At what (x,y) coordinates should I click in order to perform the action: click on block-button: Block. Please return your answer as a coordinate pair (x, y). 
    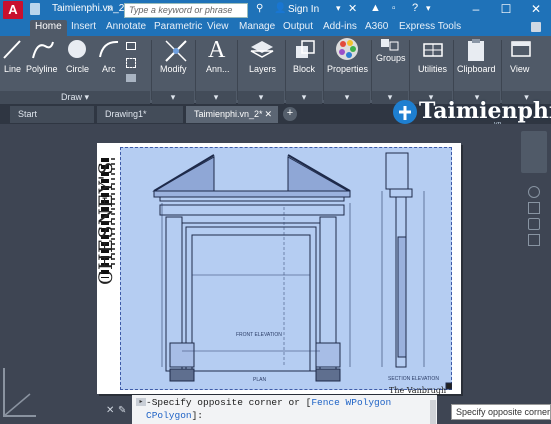
    Looking at the image, I should click on (304, 69).